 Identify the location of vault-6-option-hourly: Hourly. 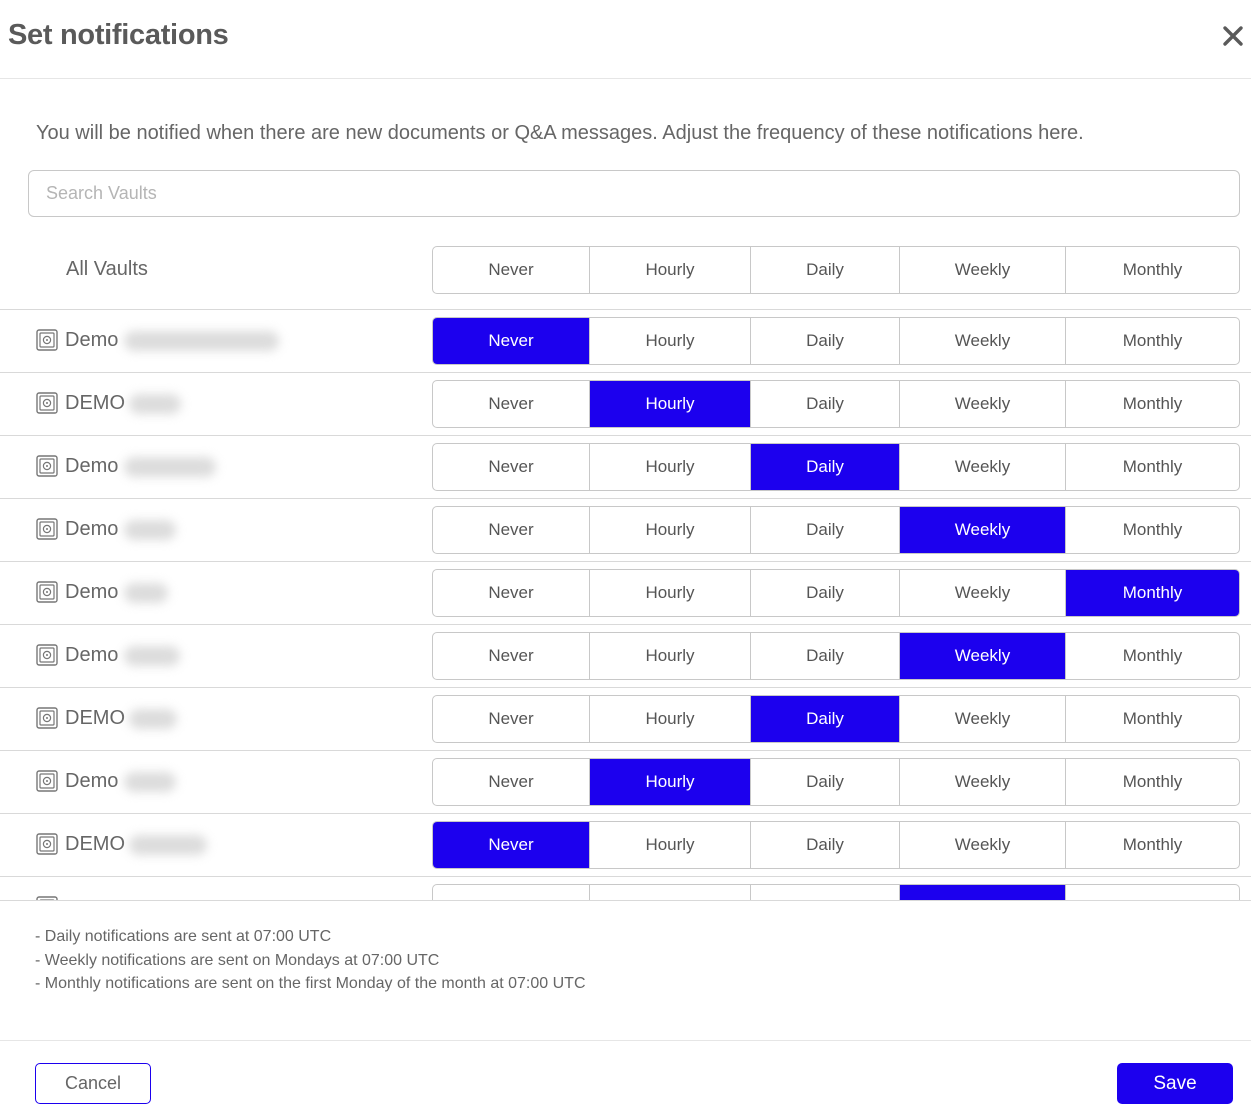
(670, 656).